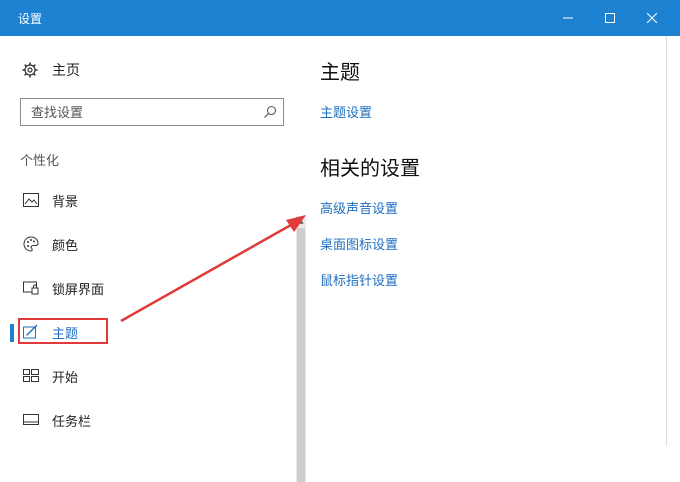 This screenshot has width=680, height=482. I want to click on annotation-highlight-box, so click(63, 331).